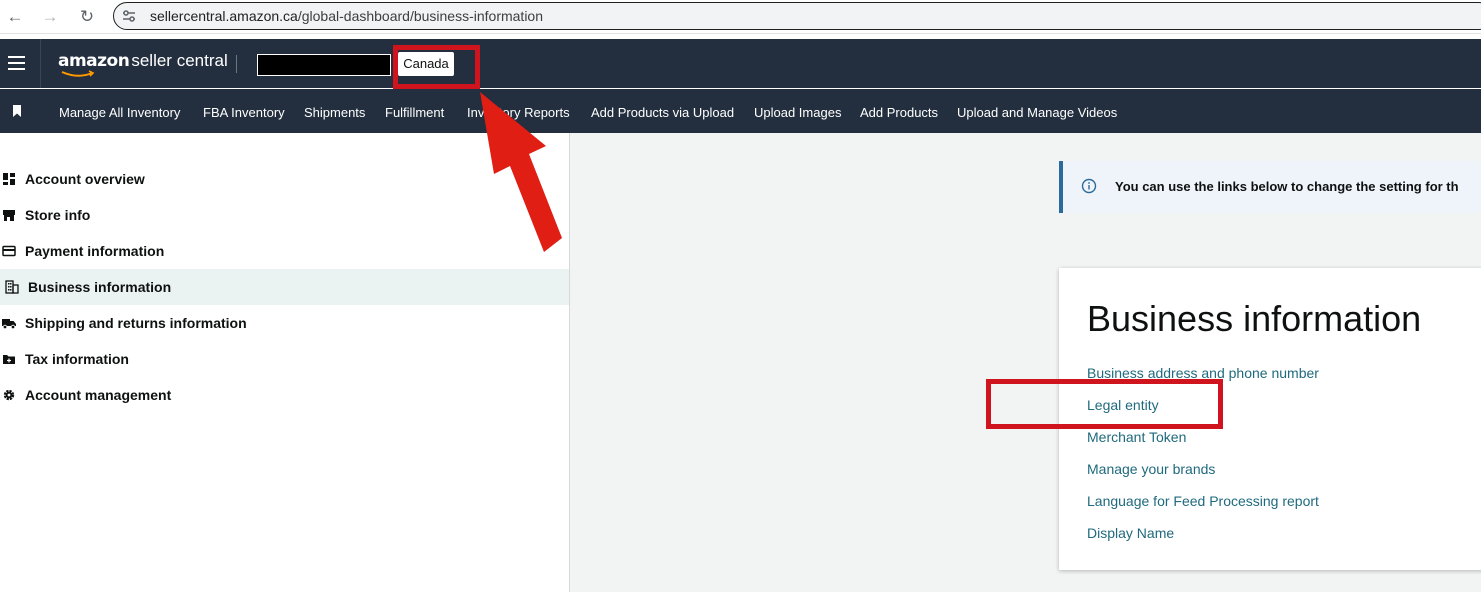 This screenshot has width=1481, height=592. I want to click on quick-nav-shipments: Shipments, so click(334, 112).